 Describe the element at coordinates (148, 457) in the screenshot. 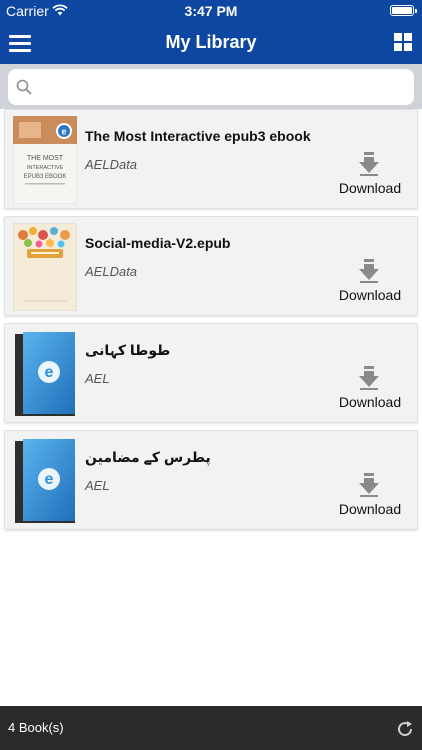

I see `book-title: پطرس کے مضامین` at that location.